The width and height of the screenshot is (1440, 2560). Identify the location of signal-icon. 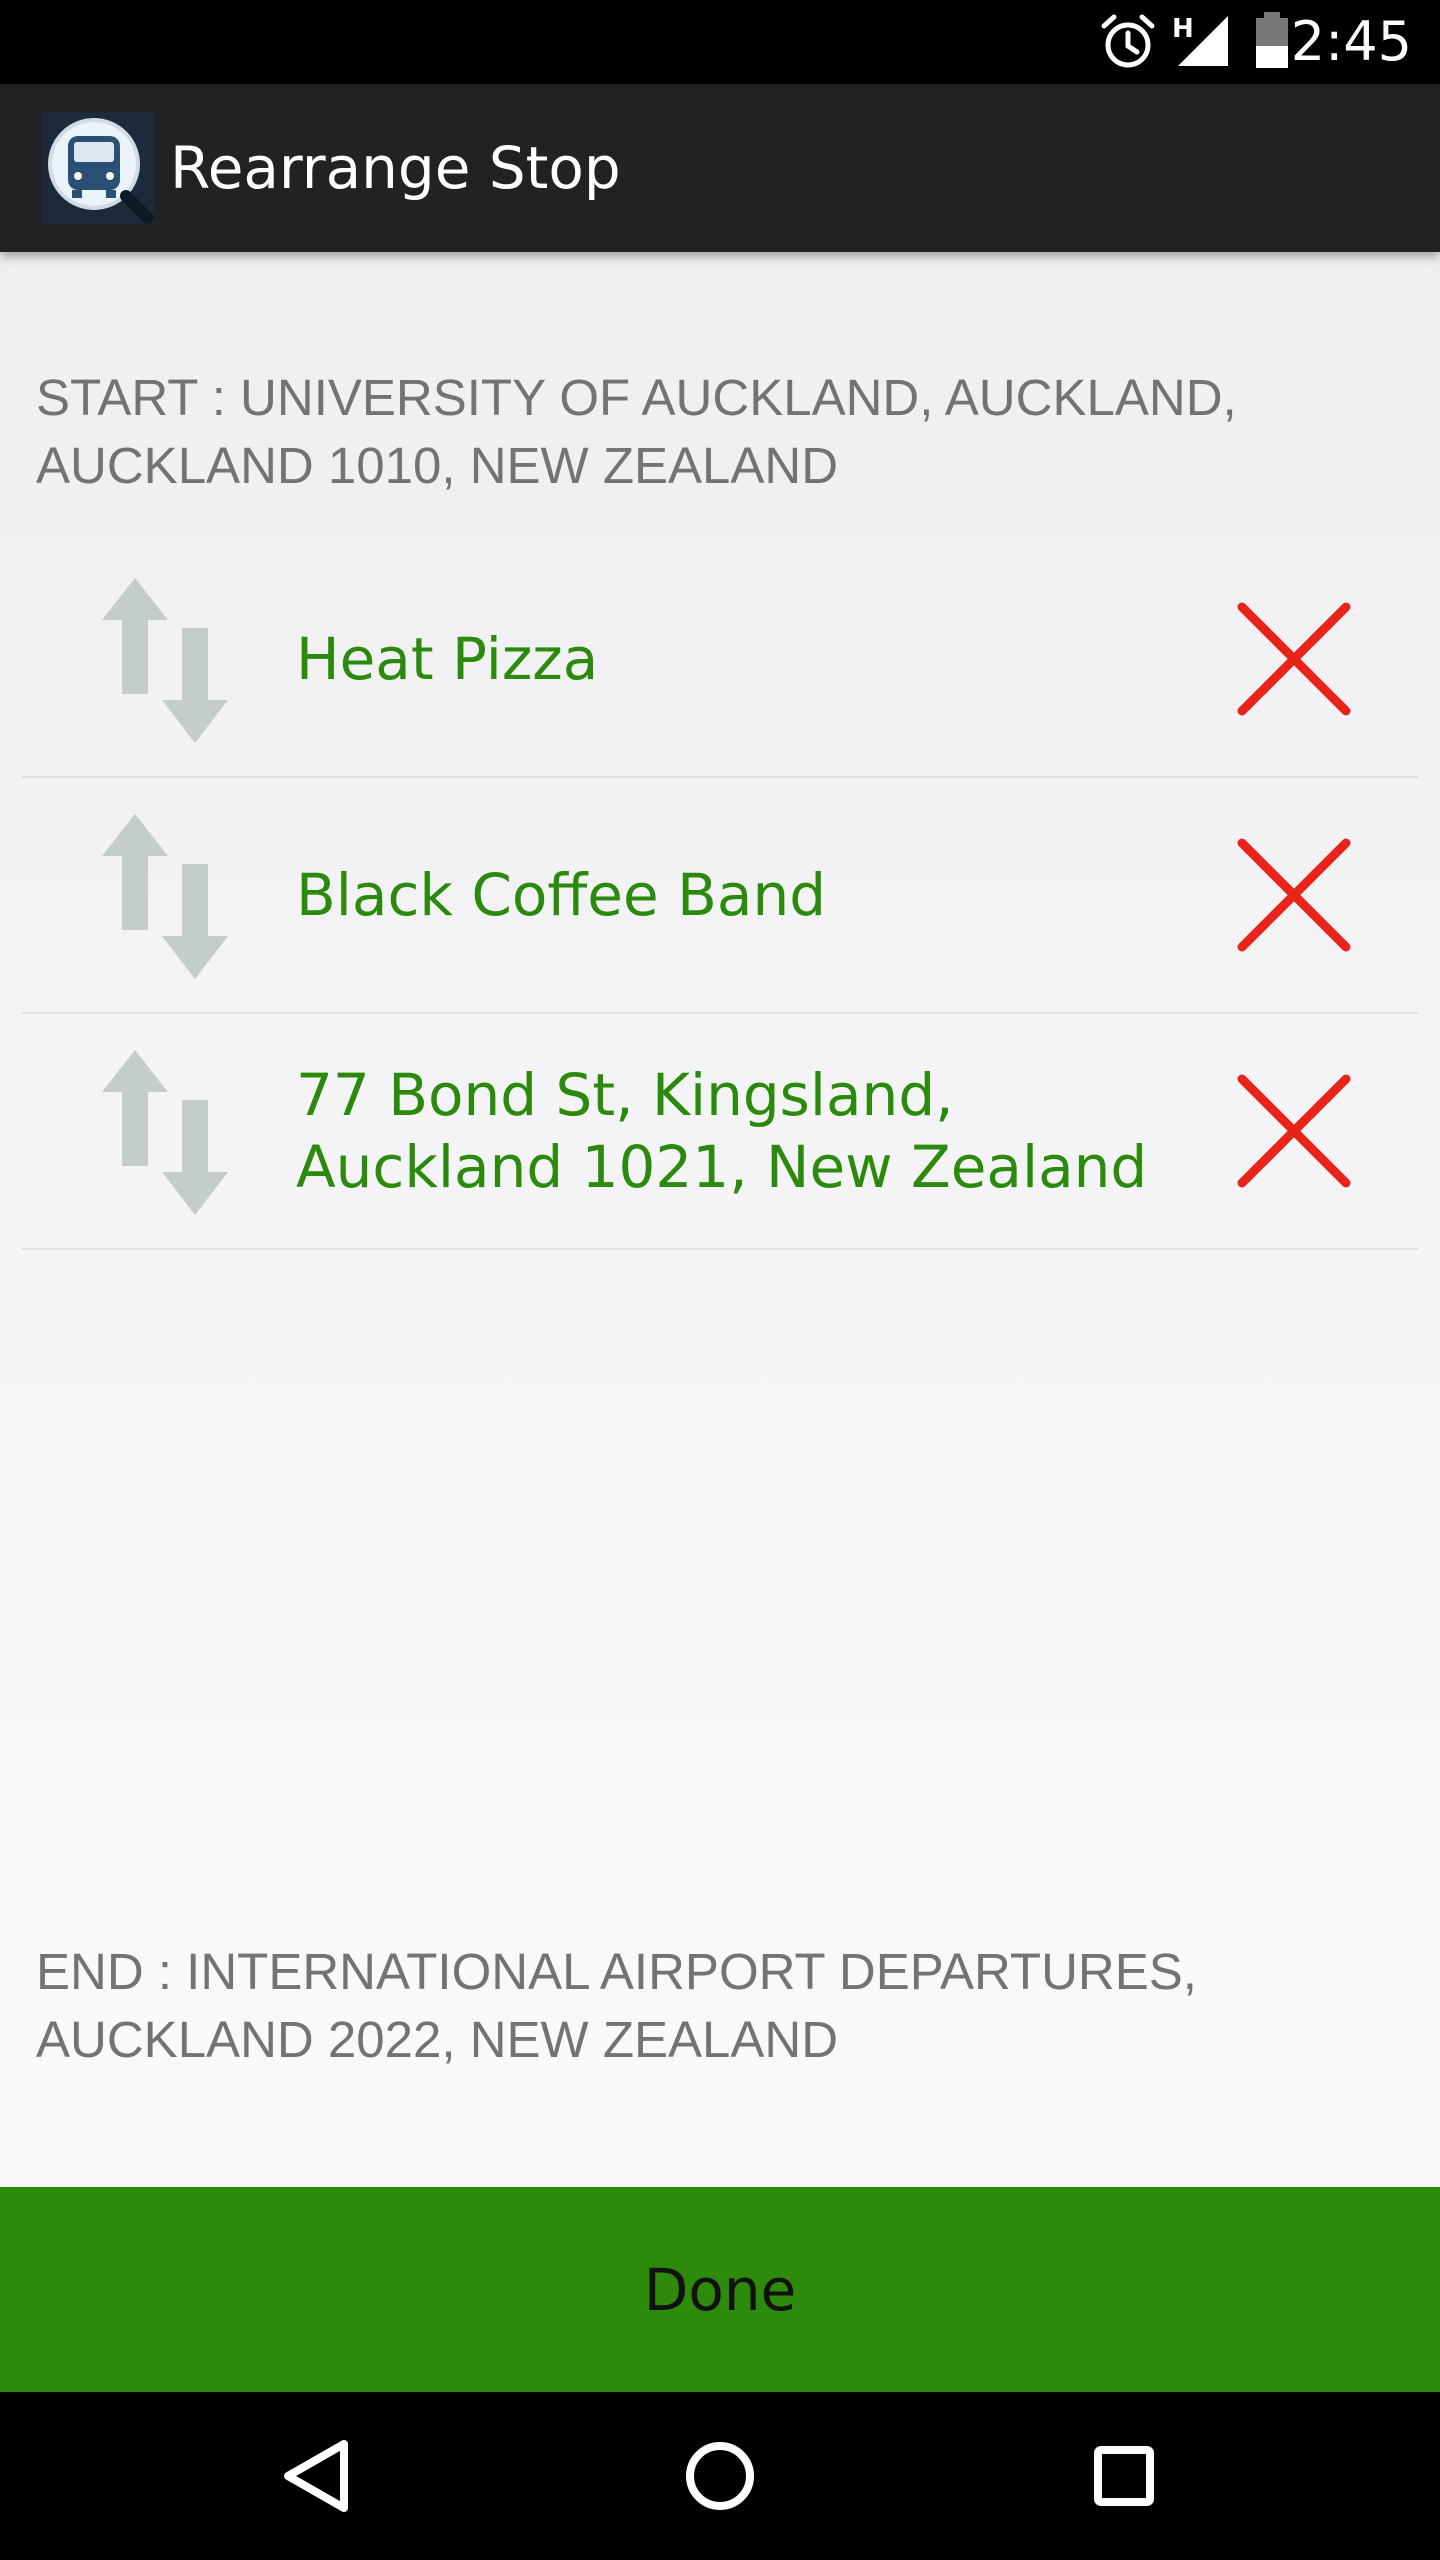
(1203, 41).